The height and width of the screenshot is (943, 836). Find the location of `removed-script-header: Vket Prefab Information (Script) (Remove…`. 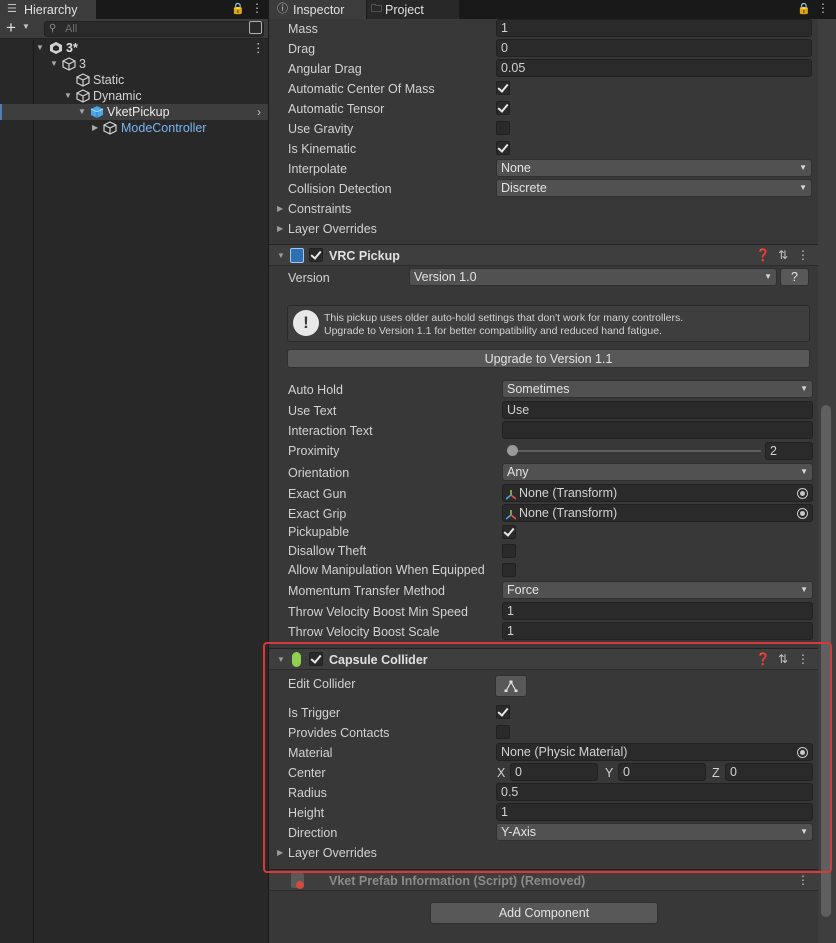

removed-script-header: Vket Prefab Information (Script) (Remove… is located at coordinates (544, 880).